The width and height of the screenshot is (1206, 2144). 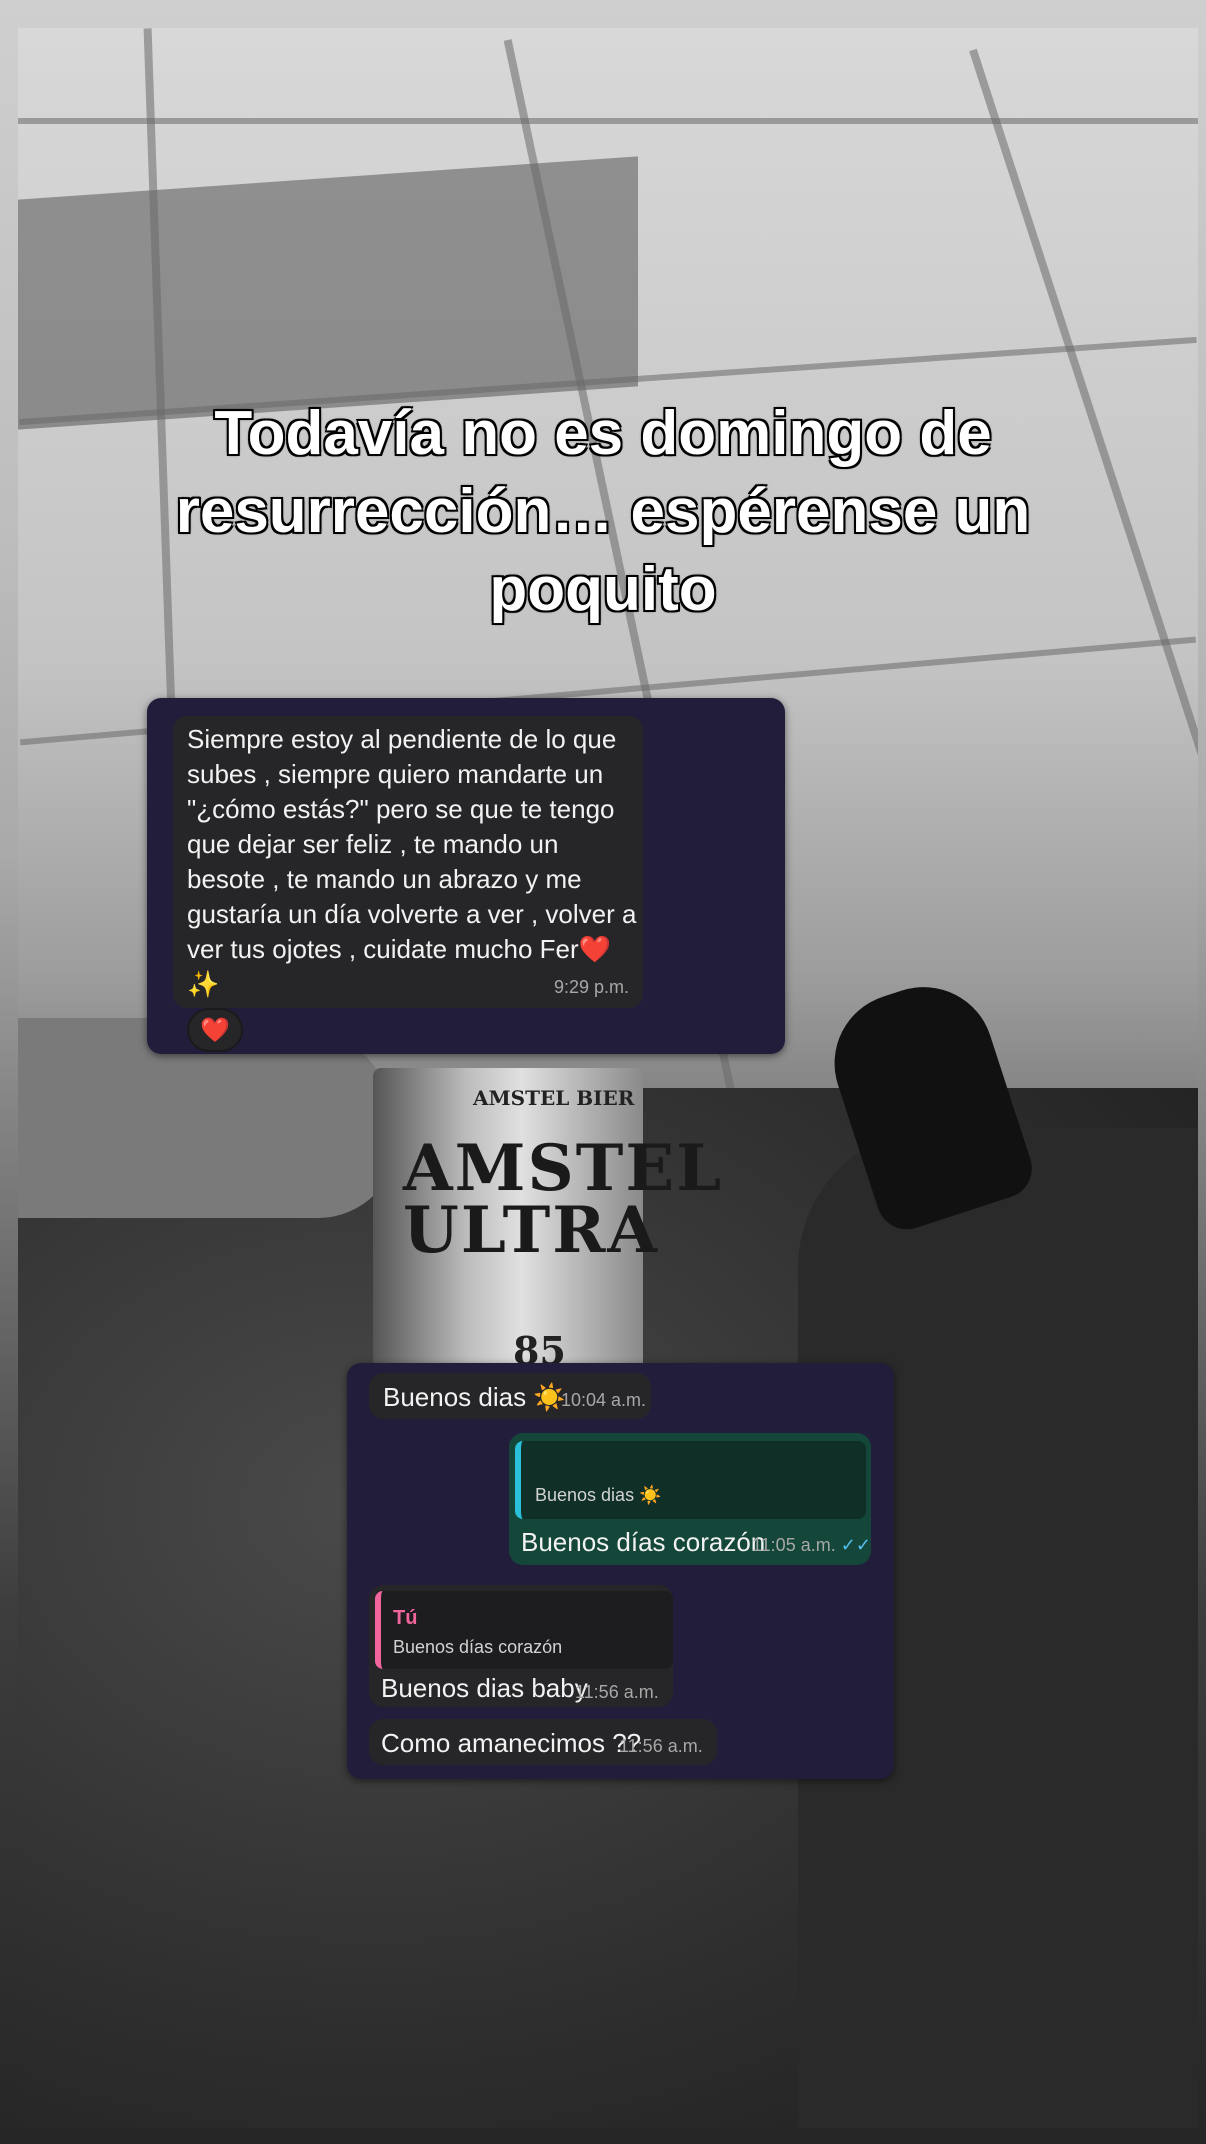 What do you see at coordinates (524, 1630) in the screenshot?
I see `quoted-message: Tú Buenos días corazón` at bounding box center [524, 1630].